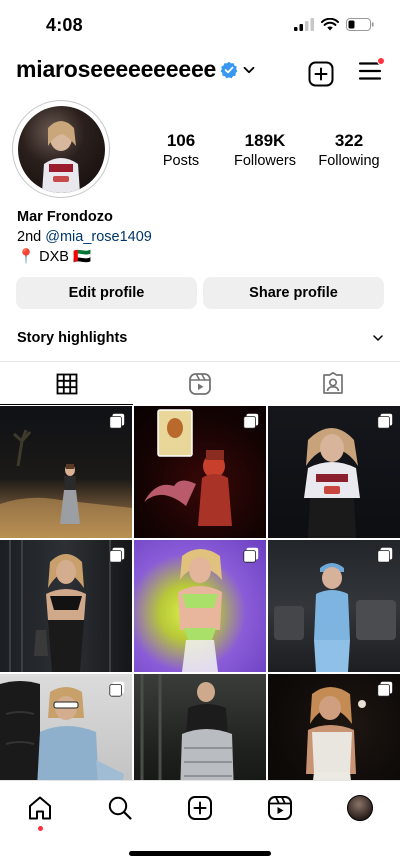  What do you see at coordinates (29, 237) in the screenshot?
I see `relation-label: 2nd` at bounding box center [29, 237].